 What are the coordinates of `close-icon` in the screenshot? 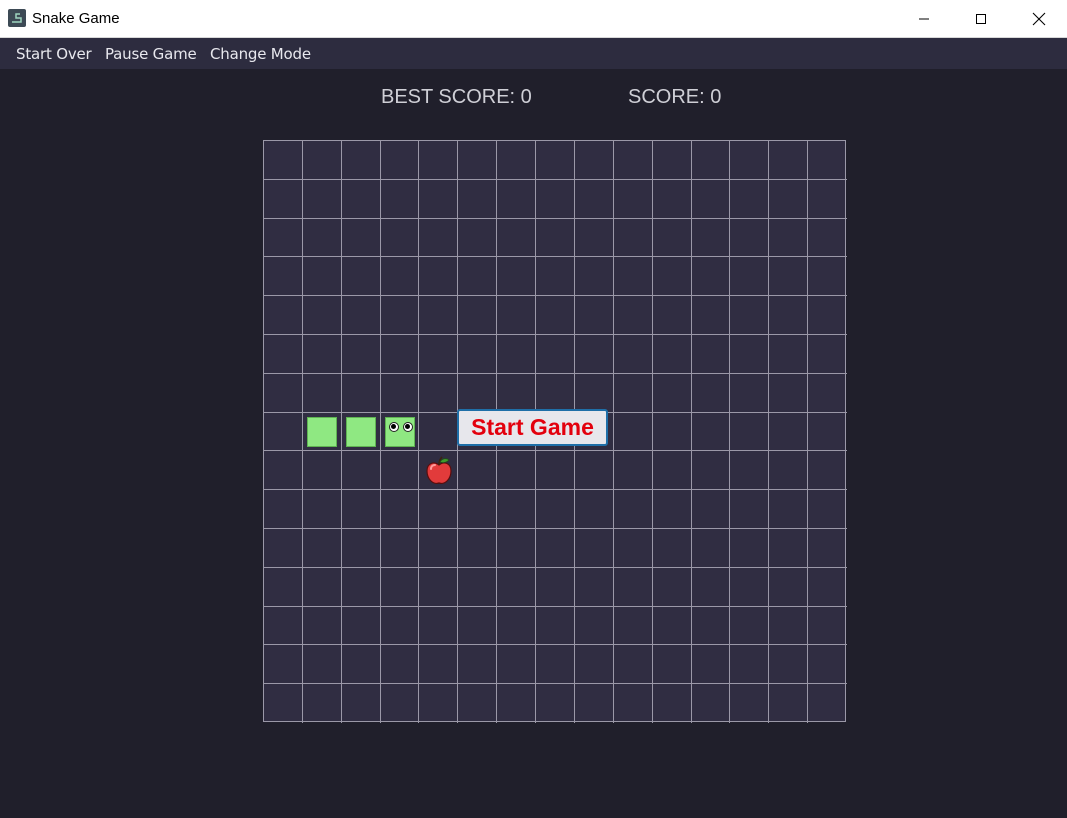 It's located at (1039, 18).